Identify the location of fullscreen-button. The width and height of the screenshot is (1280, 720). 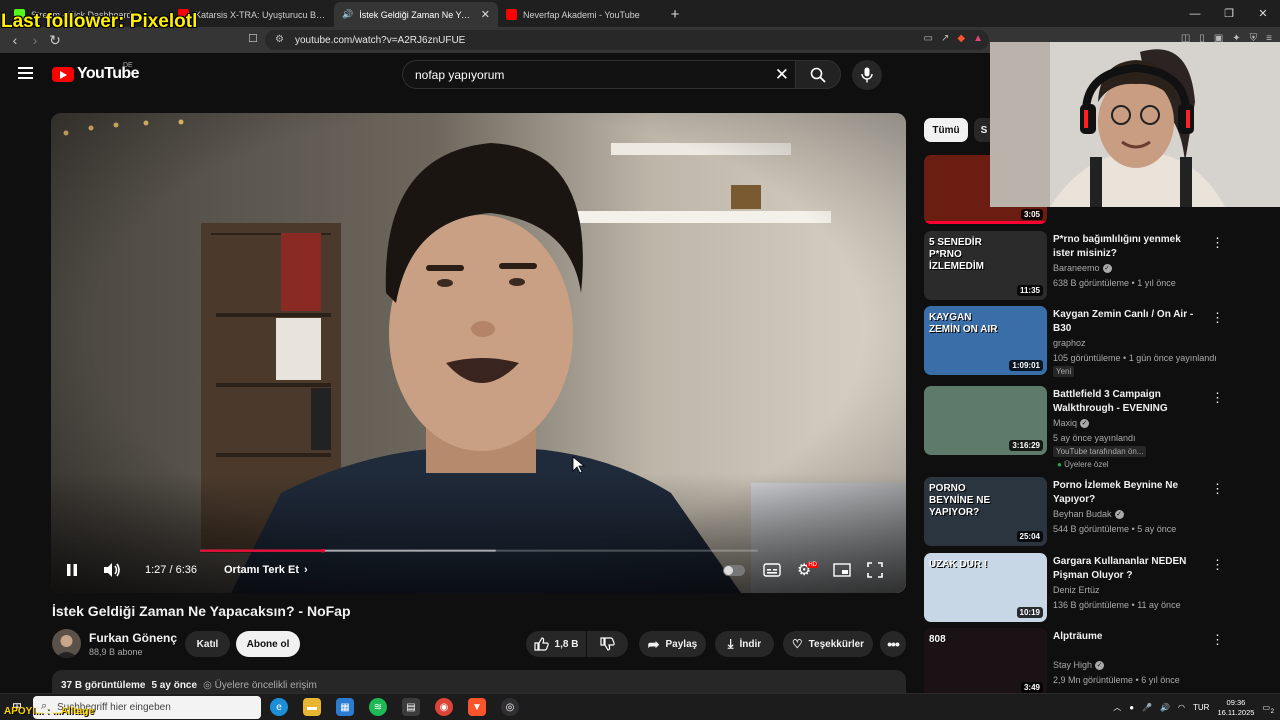
(875, 570).